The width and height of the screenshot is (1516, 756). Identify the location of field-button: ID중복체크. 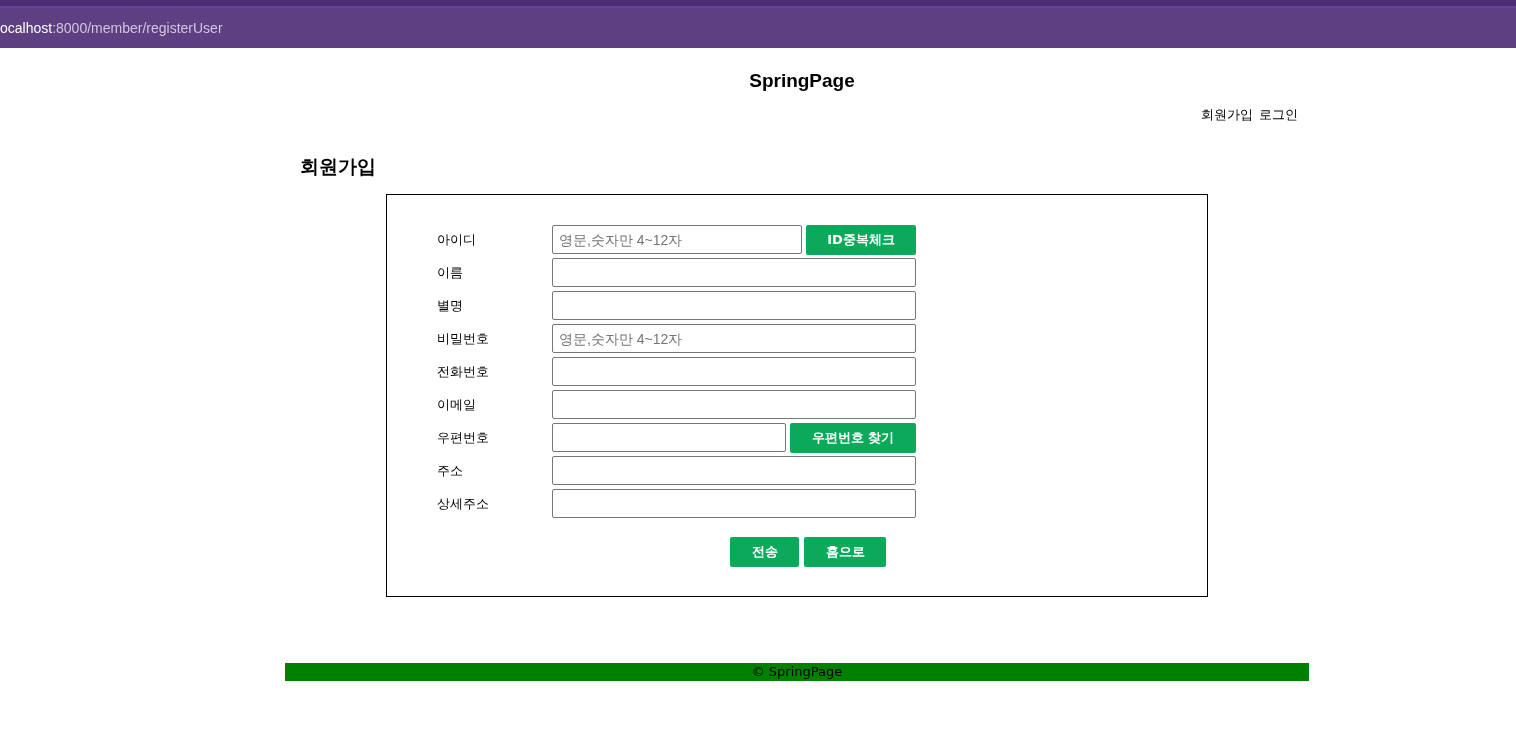
(861, 239).